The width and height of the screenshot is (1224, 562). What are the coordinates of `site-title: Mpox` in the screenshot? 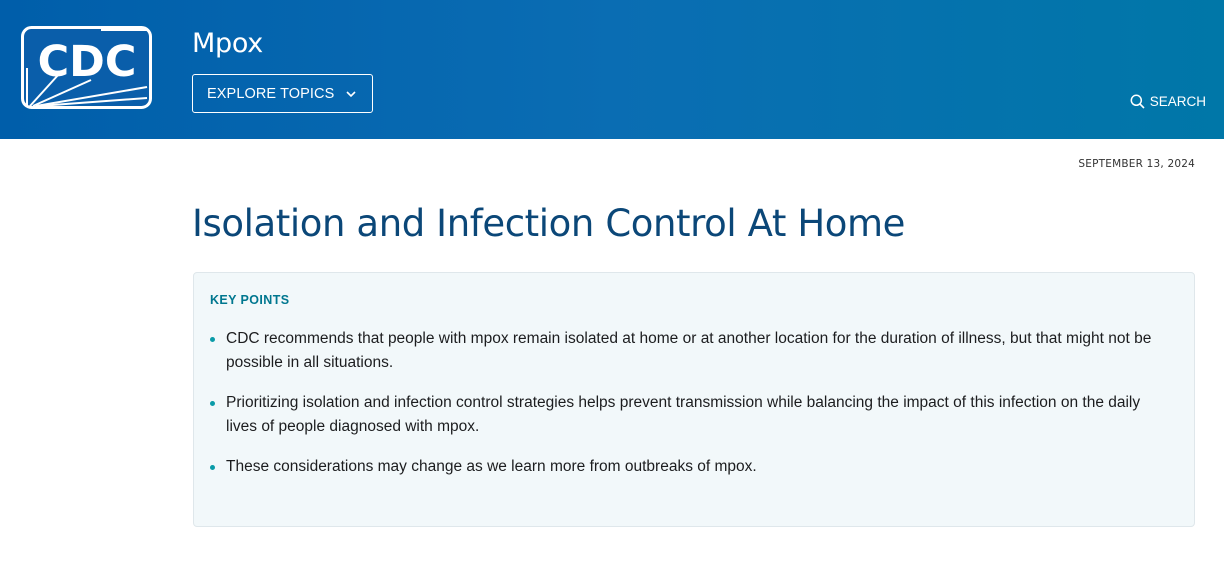 It's located at (227, 43).